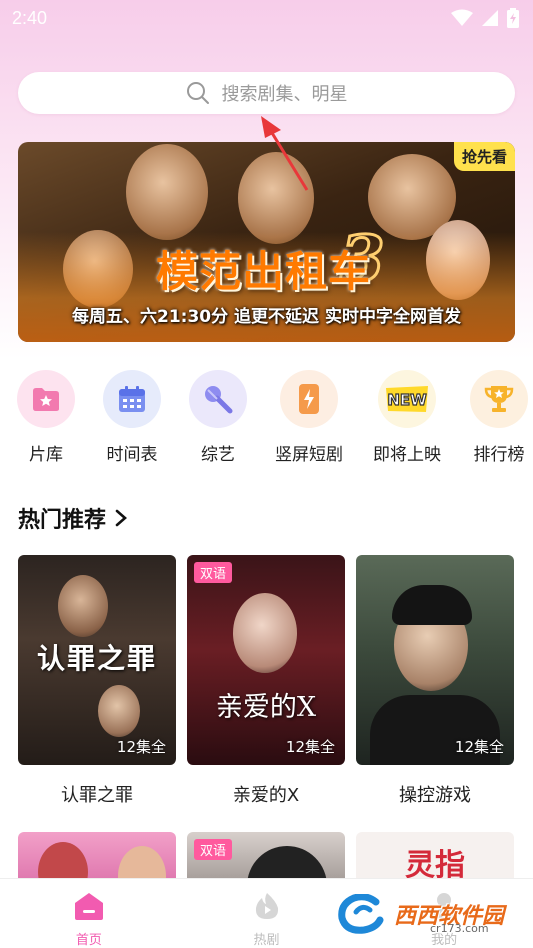  I want to click on banner-subtitle: 每周五、六21:30分 追更不延迟 实时中字全网首发, so click(266, 317).